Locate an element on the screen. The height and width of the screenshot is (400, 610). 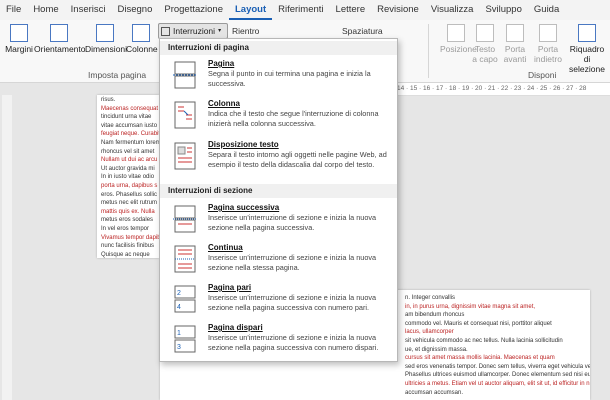
vertical-ruler is located at coordinates (7, 247).